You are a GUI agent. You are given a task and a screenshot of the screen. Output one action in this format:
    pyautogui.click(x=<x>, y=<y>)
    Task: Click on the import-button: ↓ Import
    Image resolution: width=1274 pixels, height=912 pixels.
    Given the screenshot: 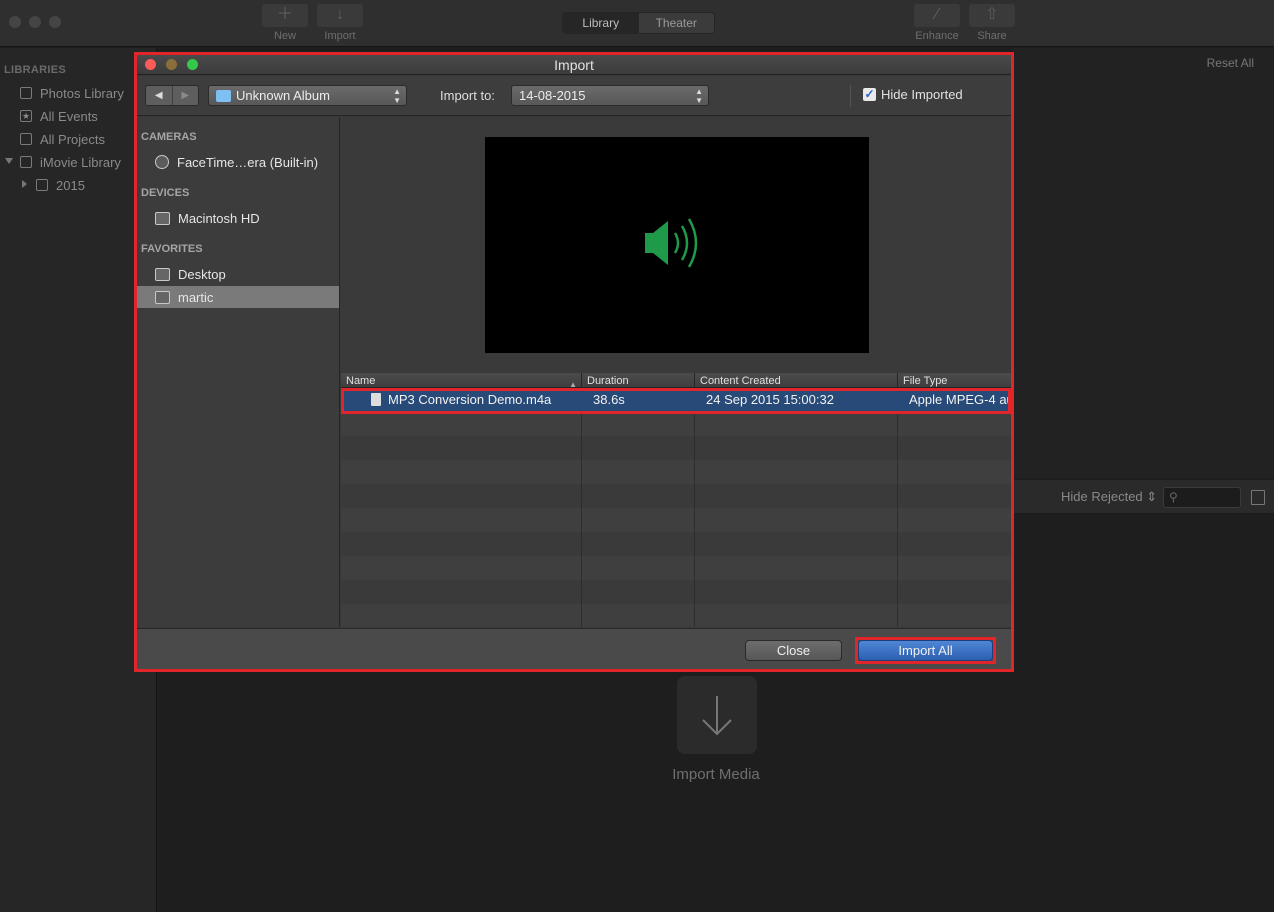 What is the action you would take?
    pyautogui.click(x=340, y=23)
    